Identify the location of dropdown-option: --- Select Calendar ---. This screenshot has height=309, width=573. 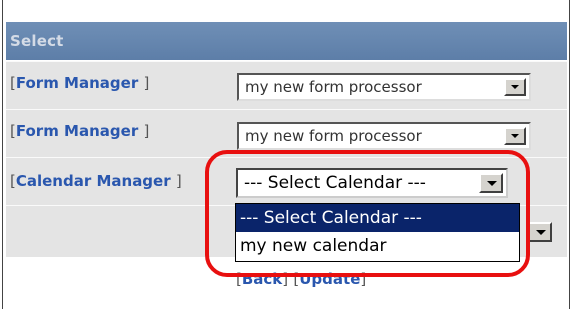
(377, 218).